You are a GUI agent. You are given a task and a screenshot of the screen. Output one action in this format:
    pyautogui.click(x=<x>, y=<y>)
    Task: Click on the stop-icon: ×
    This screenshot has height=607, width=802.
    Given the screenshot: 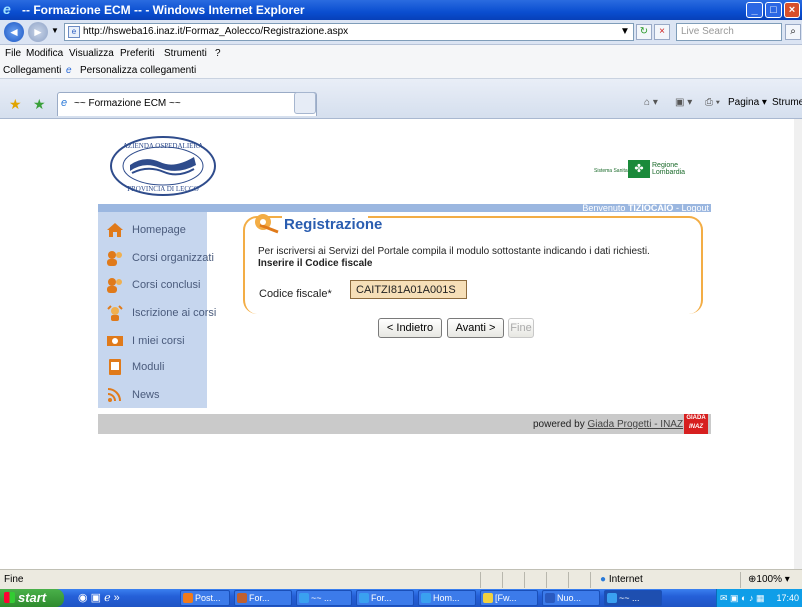 What is the action you would take?
    pyautogui.click(x=662, y=32)
    